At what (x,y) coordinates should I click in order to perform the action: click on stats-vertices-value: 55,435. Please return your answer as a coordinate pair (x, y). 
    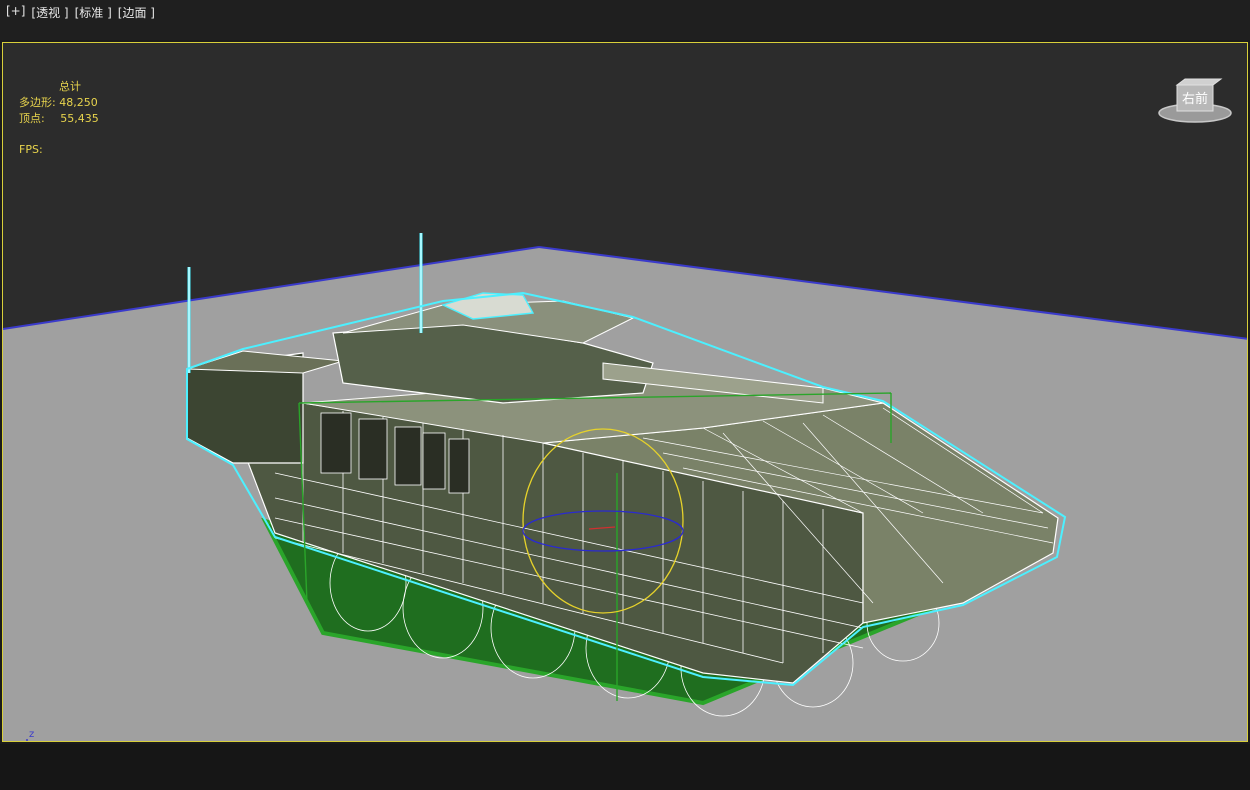
    Looking at the image, I should click on (79, 118).